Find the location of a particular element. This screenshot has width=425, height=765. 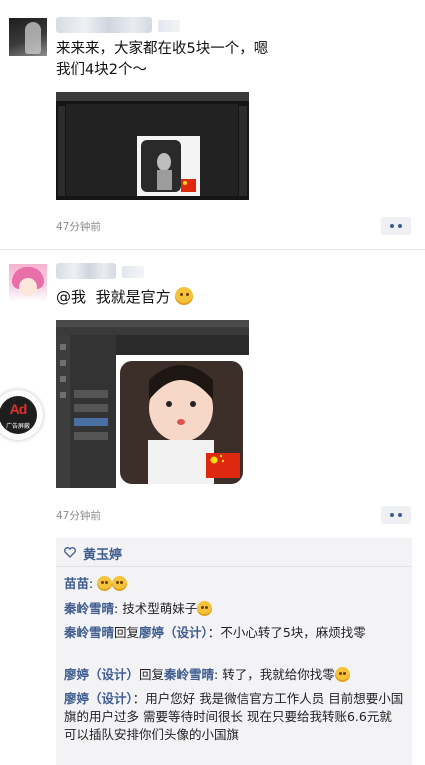

comment-reply-target: 廖婷（设计） is located at coordinates (173, 632).